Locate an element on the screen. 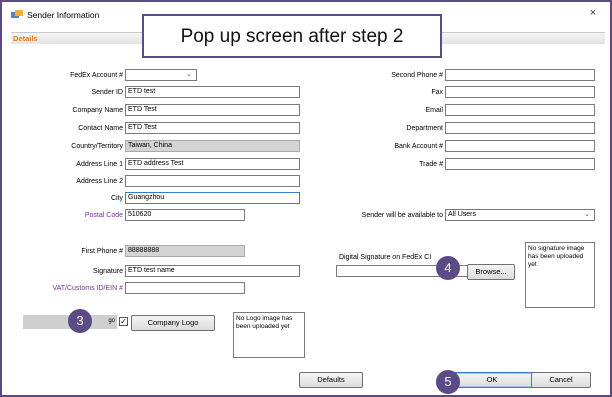 Image resolution: width=612 pixels, height=397 pixels. contact-name-label: Contact Name is located at coordinates (100, 128).